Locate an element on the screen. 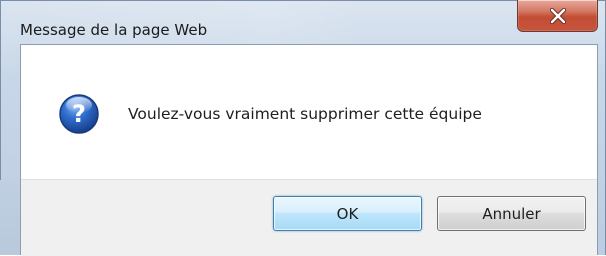  close-icon is located at coordinates (558, 15).